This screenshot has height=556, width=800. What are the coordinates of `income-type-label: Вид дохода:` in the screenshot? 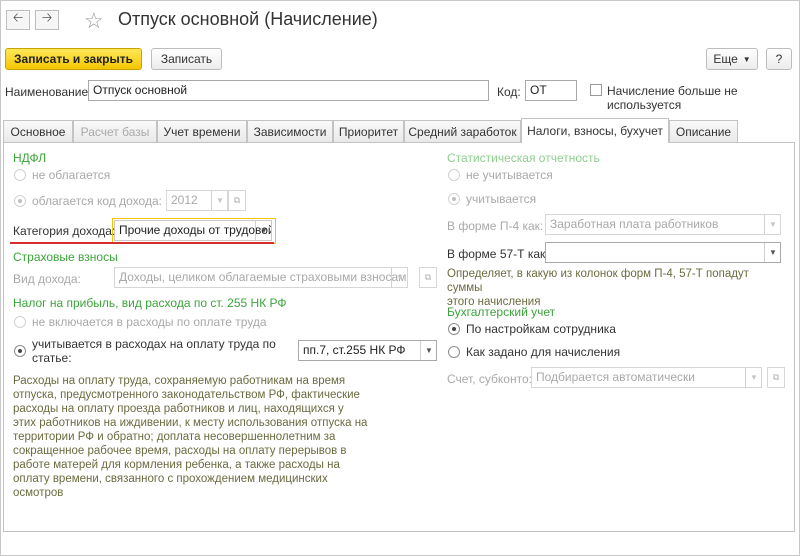 It's located at (47, 279).